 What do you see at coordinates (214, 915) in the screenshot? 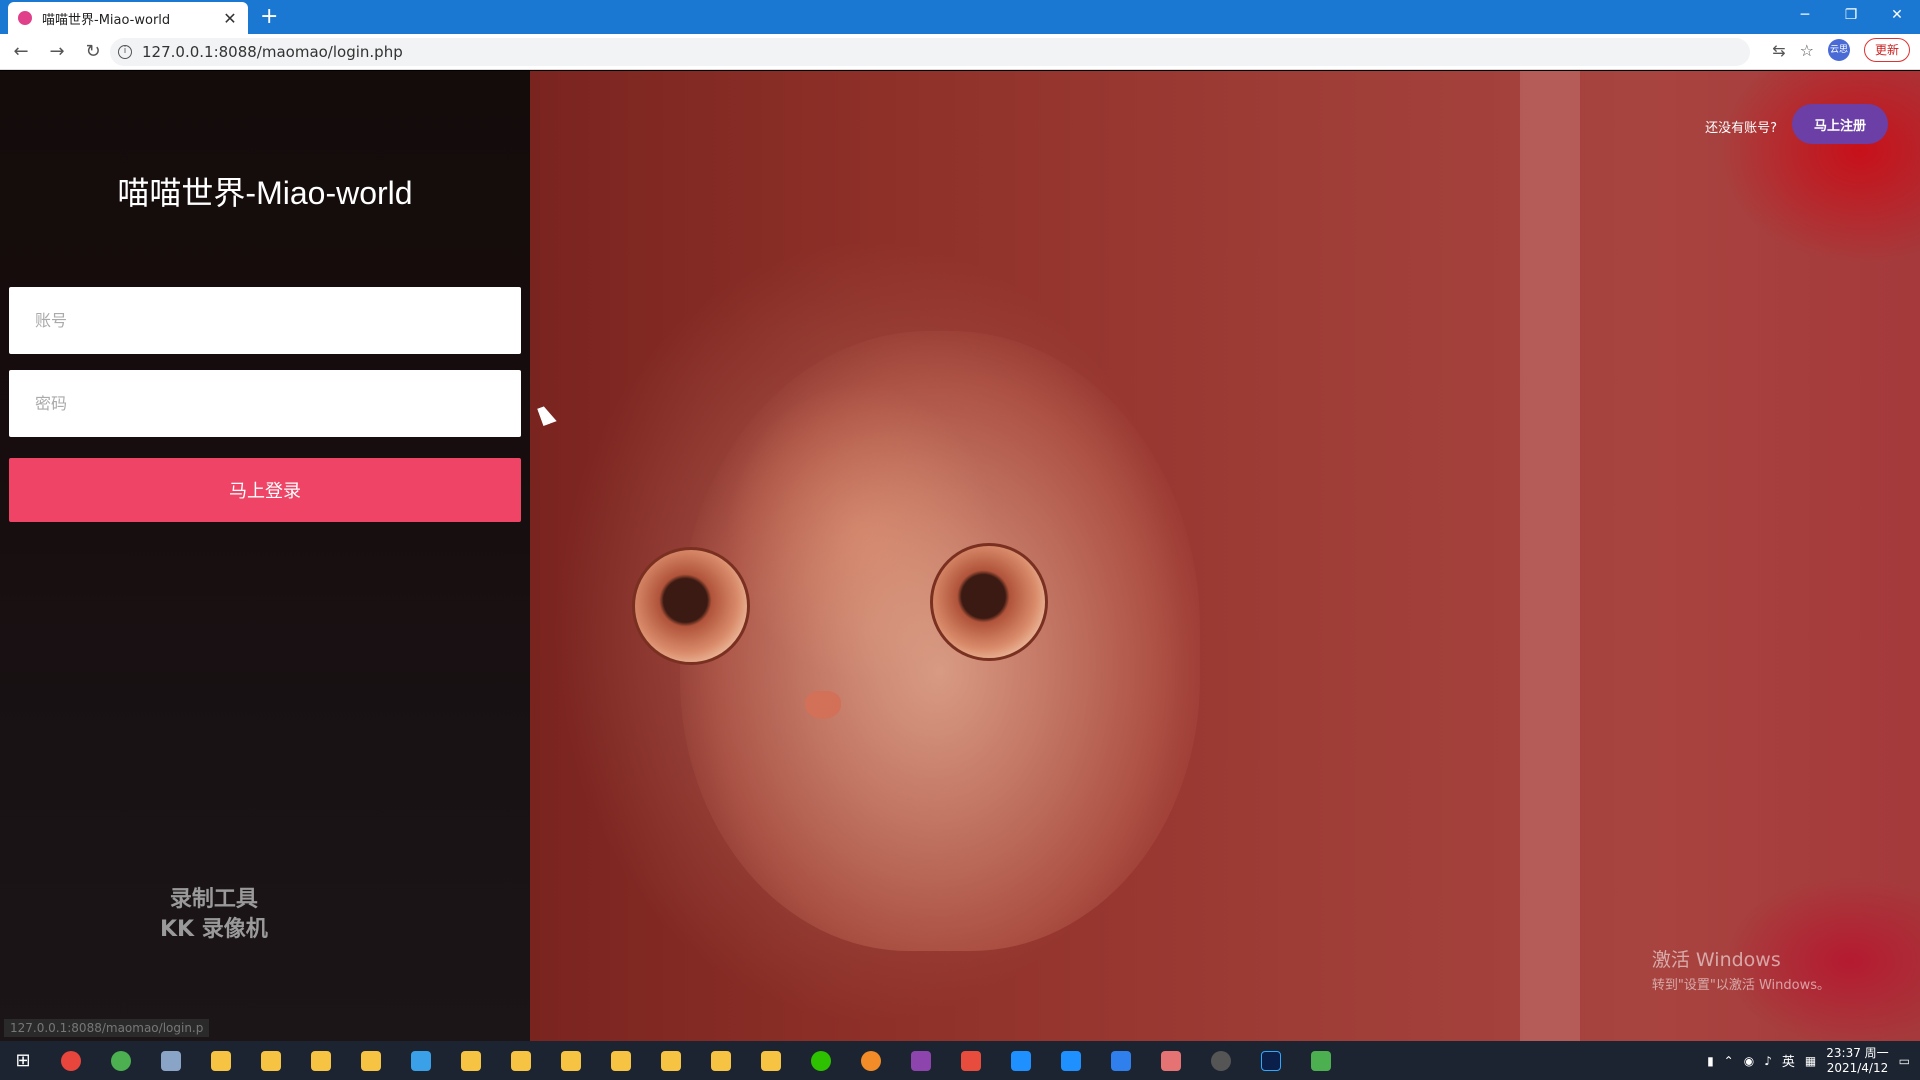
I see `recorder-watermark: 录制工具 KK 录像机` at bounding box center [214, 915].